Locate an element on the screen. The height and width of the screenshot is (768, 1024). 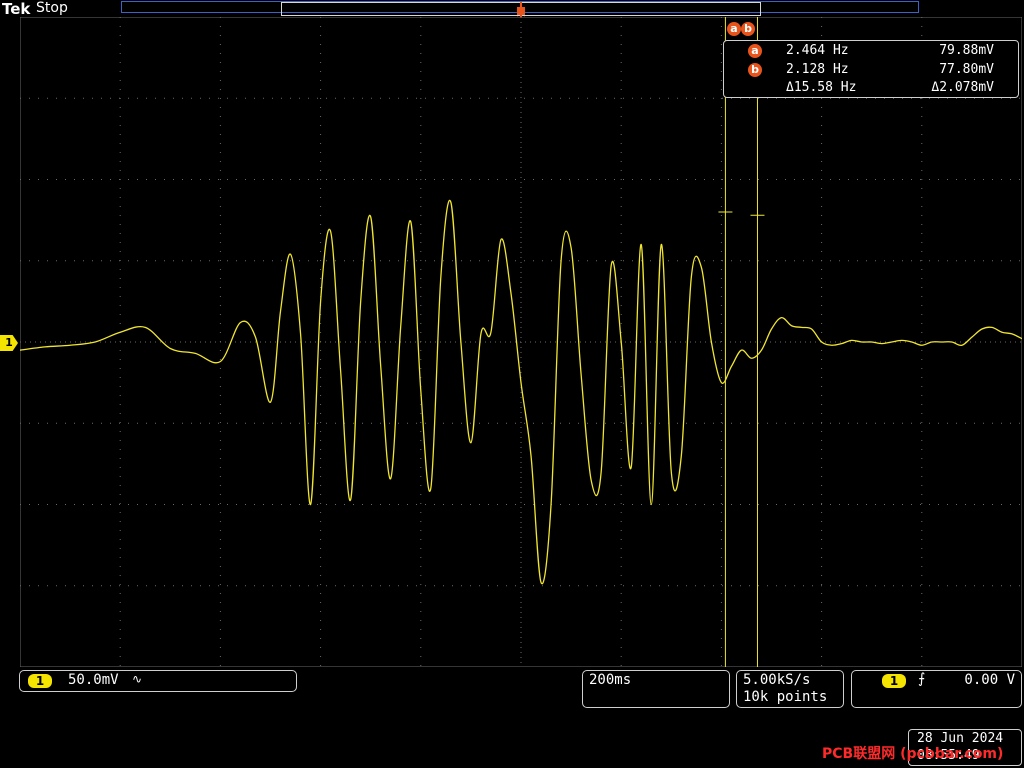
trigger-slope-icon: ⨍ is located at coordinates (922, 679).